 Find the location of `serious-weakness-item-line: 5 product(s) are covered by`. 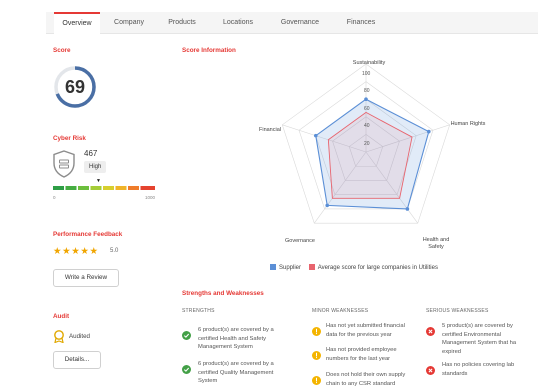

serious-weakness-item-line: 5 product(s) are covered by is located at coordinates (477, 326).